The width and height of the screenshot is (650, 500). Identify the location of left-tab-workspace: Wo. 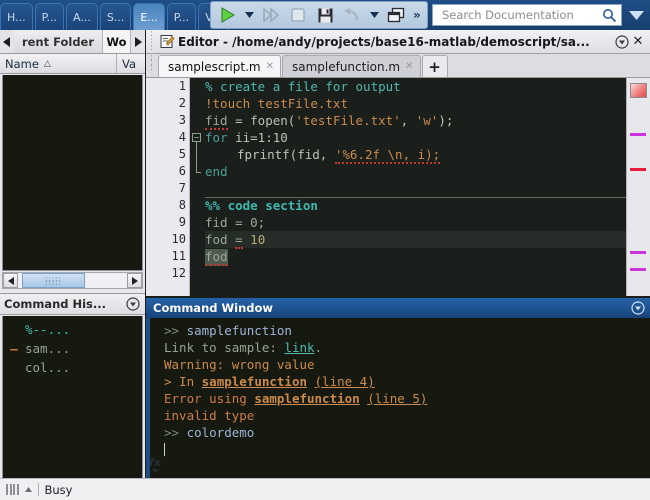
(117, 41).